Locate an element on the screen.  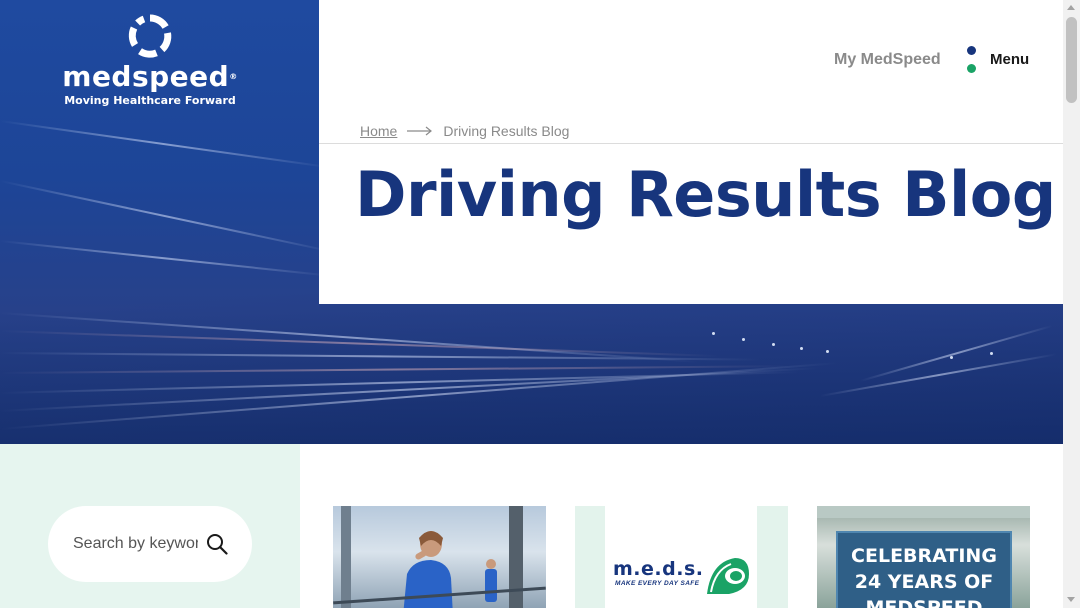
search-input is located at coordinates (135, 544).